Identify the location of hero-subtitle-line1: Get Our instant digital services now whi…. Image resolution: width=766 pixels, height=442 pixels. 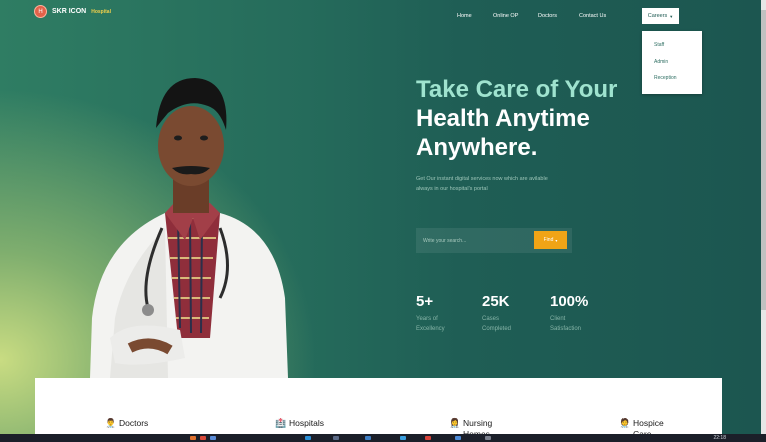
(482, 179).